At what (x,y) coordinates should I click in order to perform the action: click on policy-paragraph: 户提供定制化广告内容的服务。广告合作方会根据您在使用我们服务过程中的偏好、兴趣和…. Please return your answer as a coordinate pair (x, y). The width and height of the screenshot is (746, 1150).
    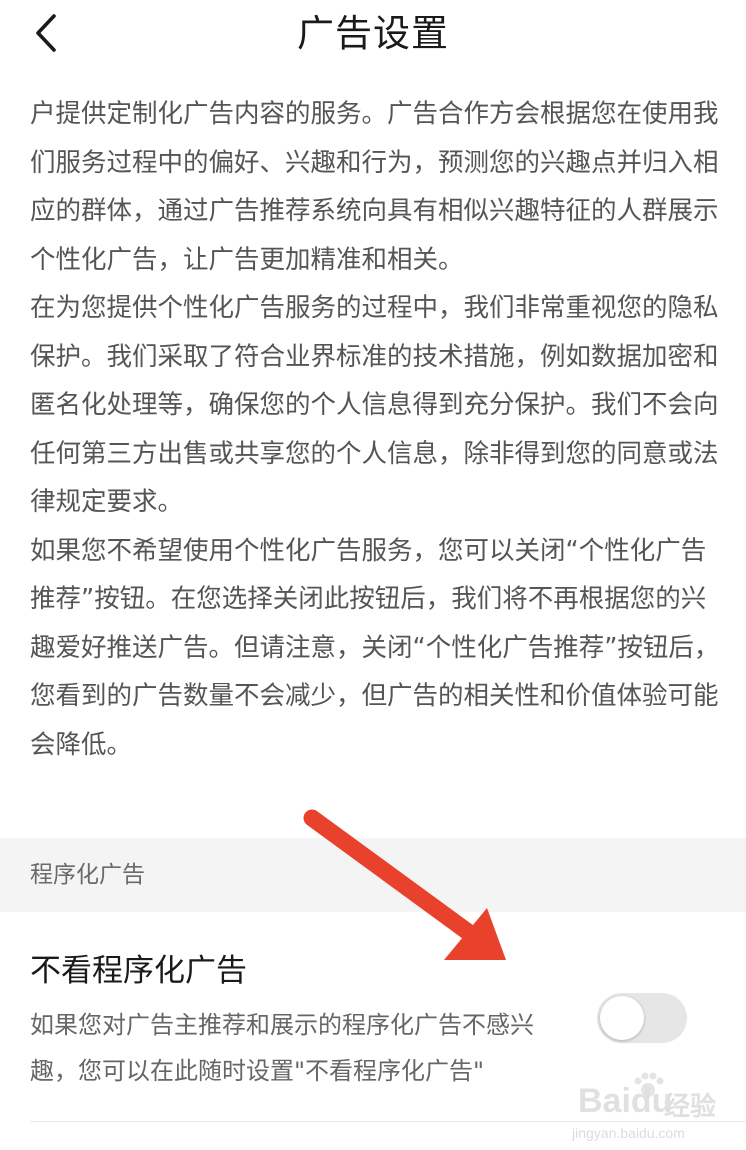
    Looking at the image, I should click on (374, 187).